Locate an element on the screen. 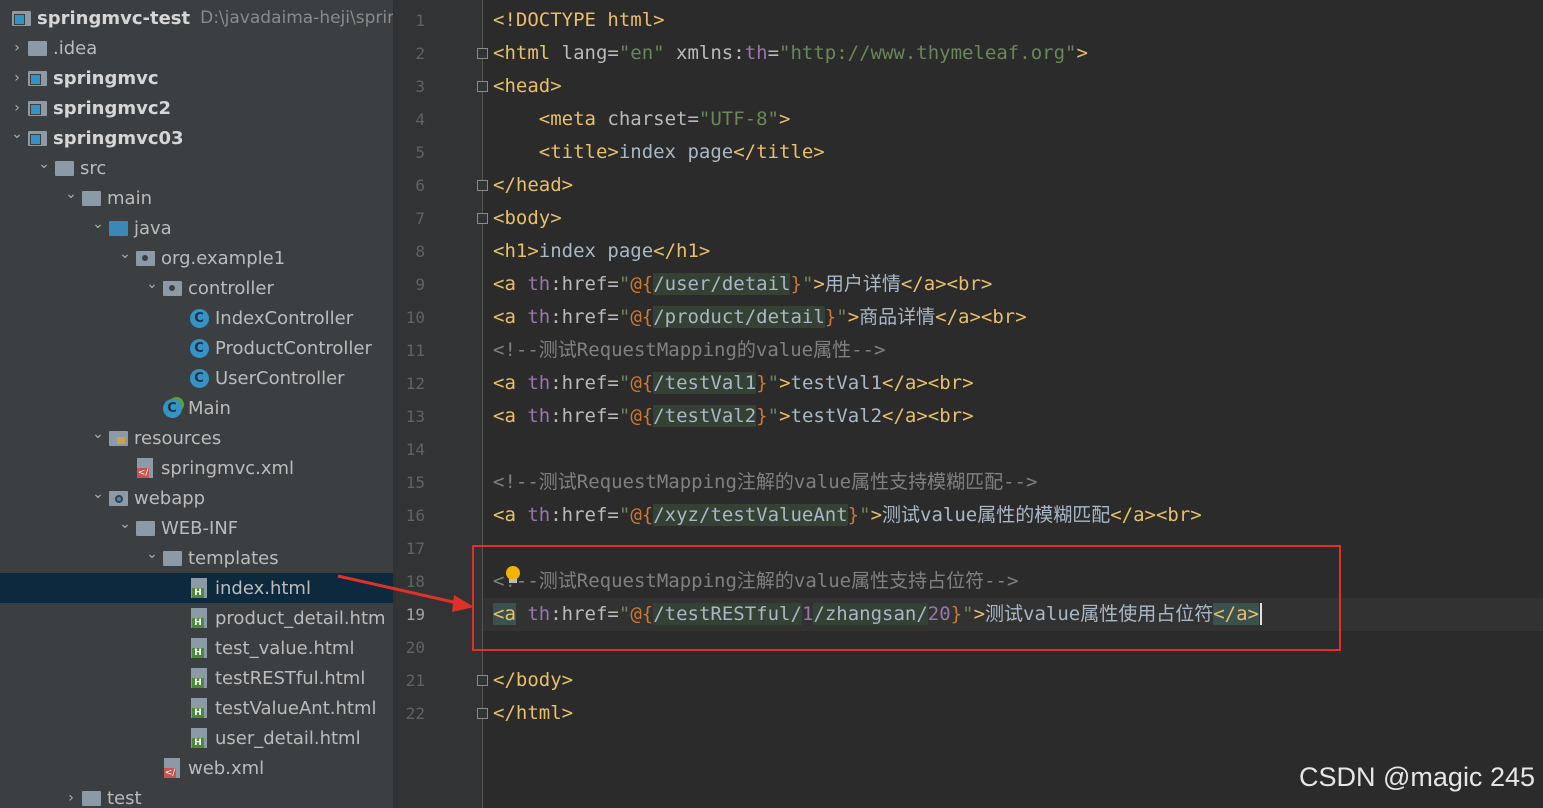  tree-item: Hindex.html is located at coordinates (196, 588).